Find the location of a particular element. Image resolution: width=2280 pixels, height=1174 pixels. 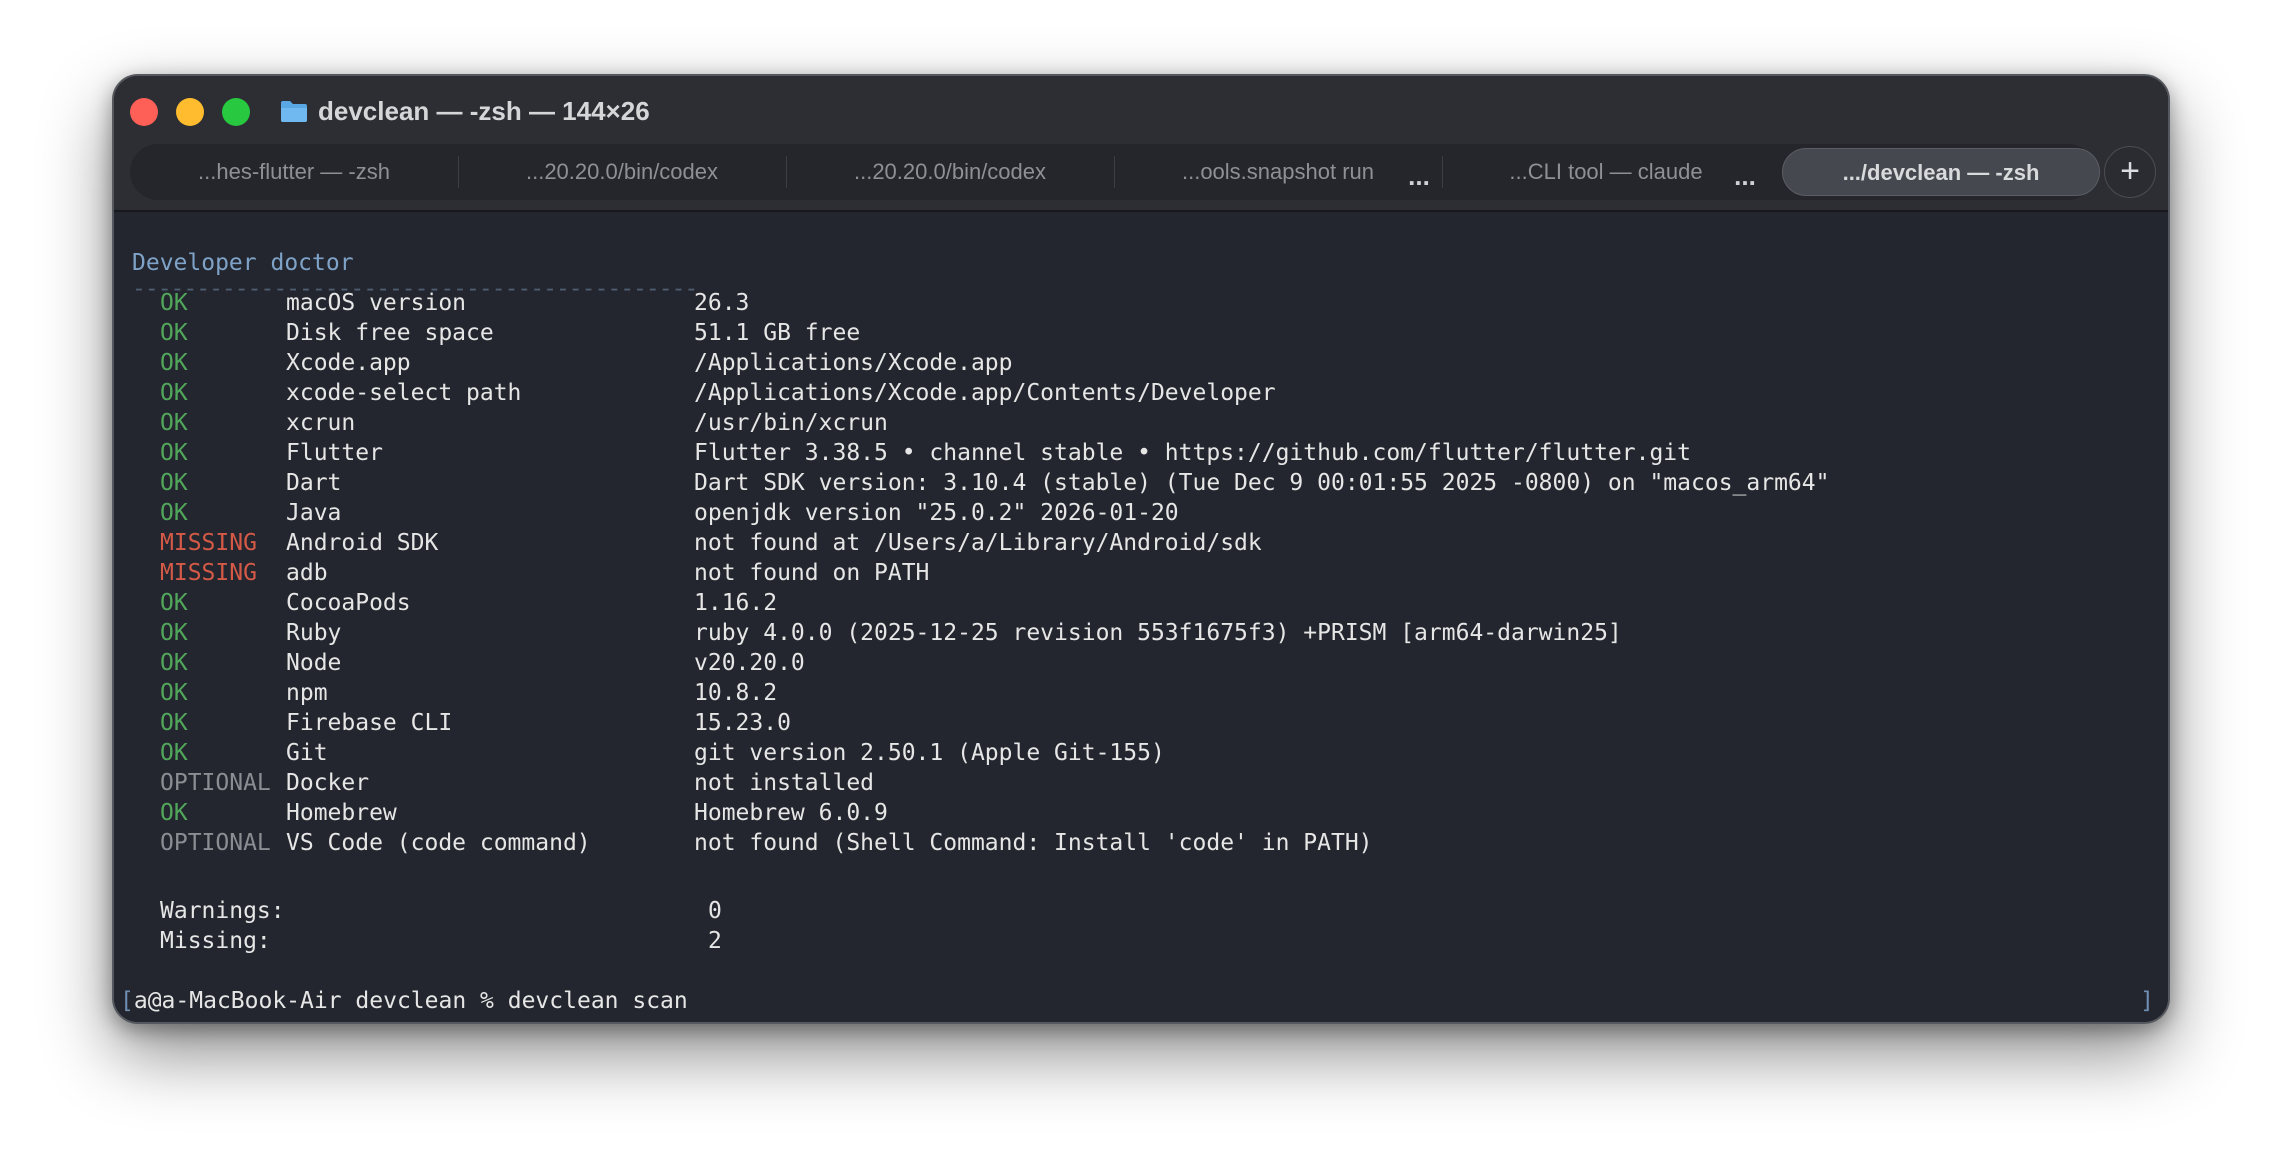

check-value: git version 2.50.1 (Apple Git-155) is located at coordinates (929, 753).